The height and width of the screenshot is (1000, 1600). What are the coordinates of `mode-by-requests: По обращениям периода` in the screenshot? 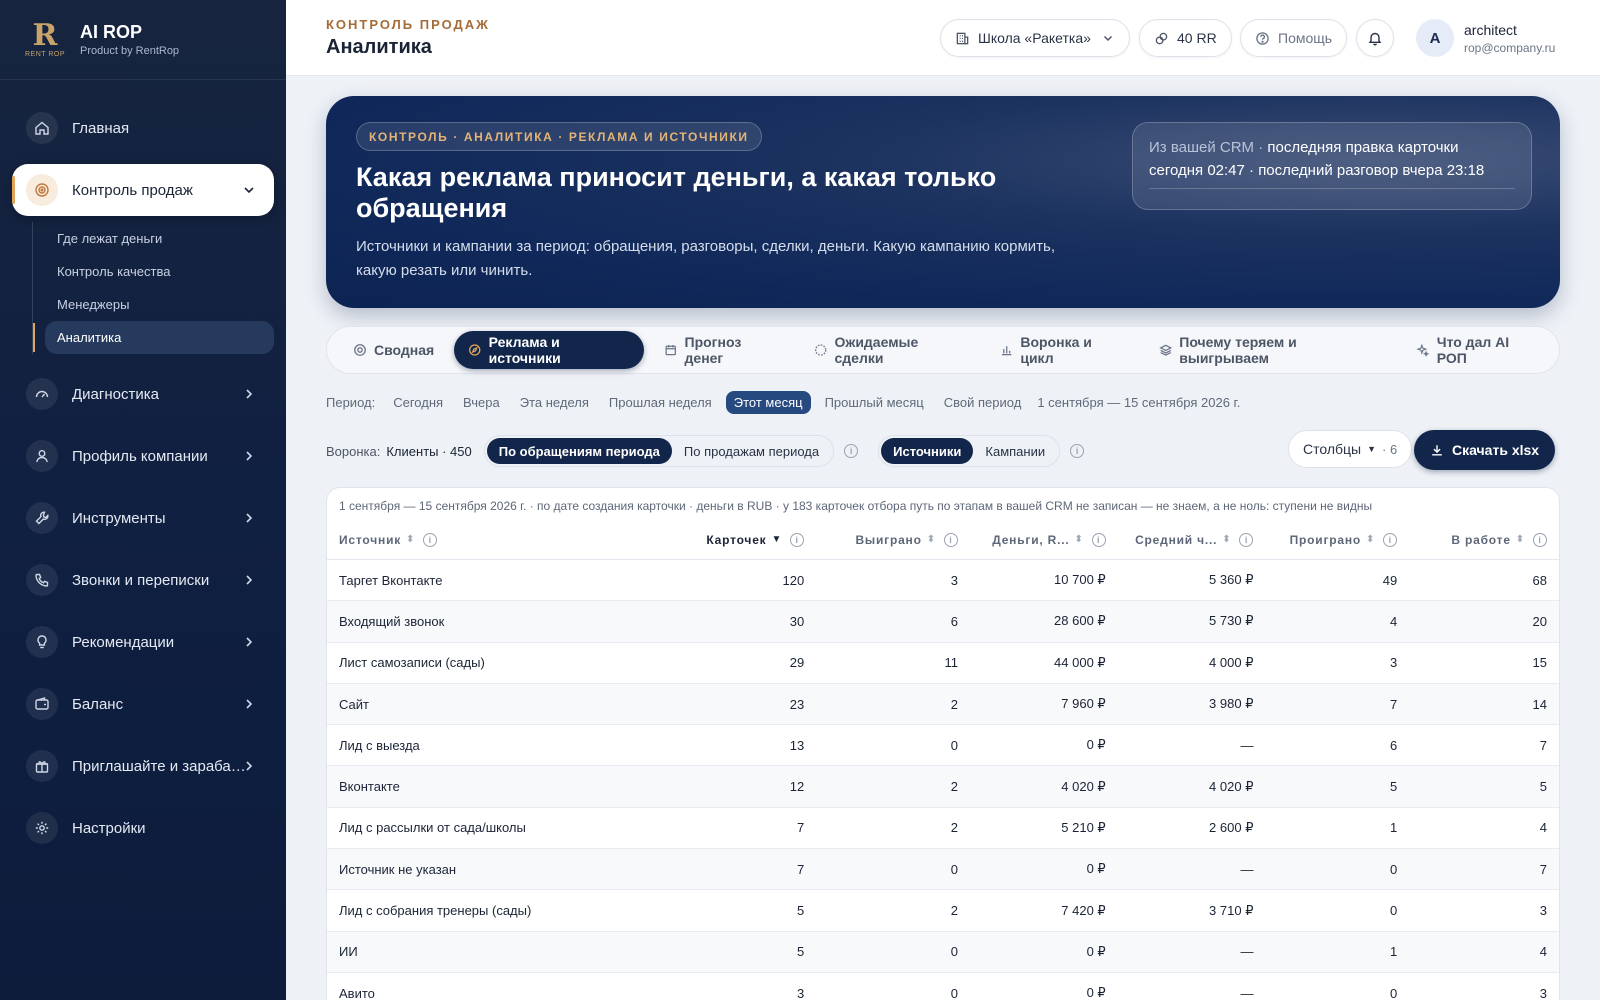 It's located at (579, 451).